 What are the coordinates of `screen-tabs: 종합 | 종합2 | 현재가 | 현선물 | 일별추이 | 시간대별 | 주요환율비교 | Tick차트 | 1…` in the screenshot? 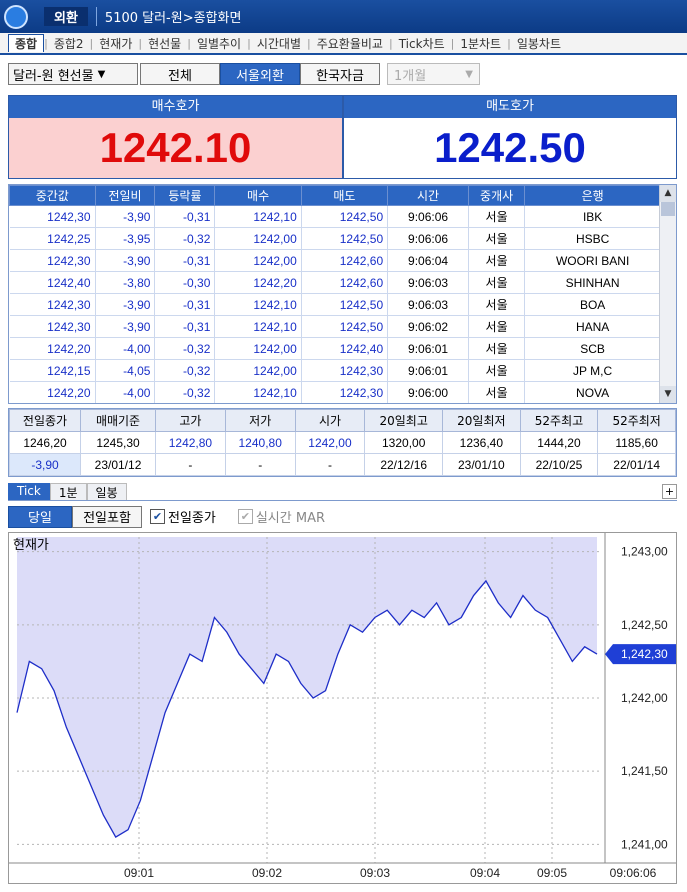 It's located at (343, 44).